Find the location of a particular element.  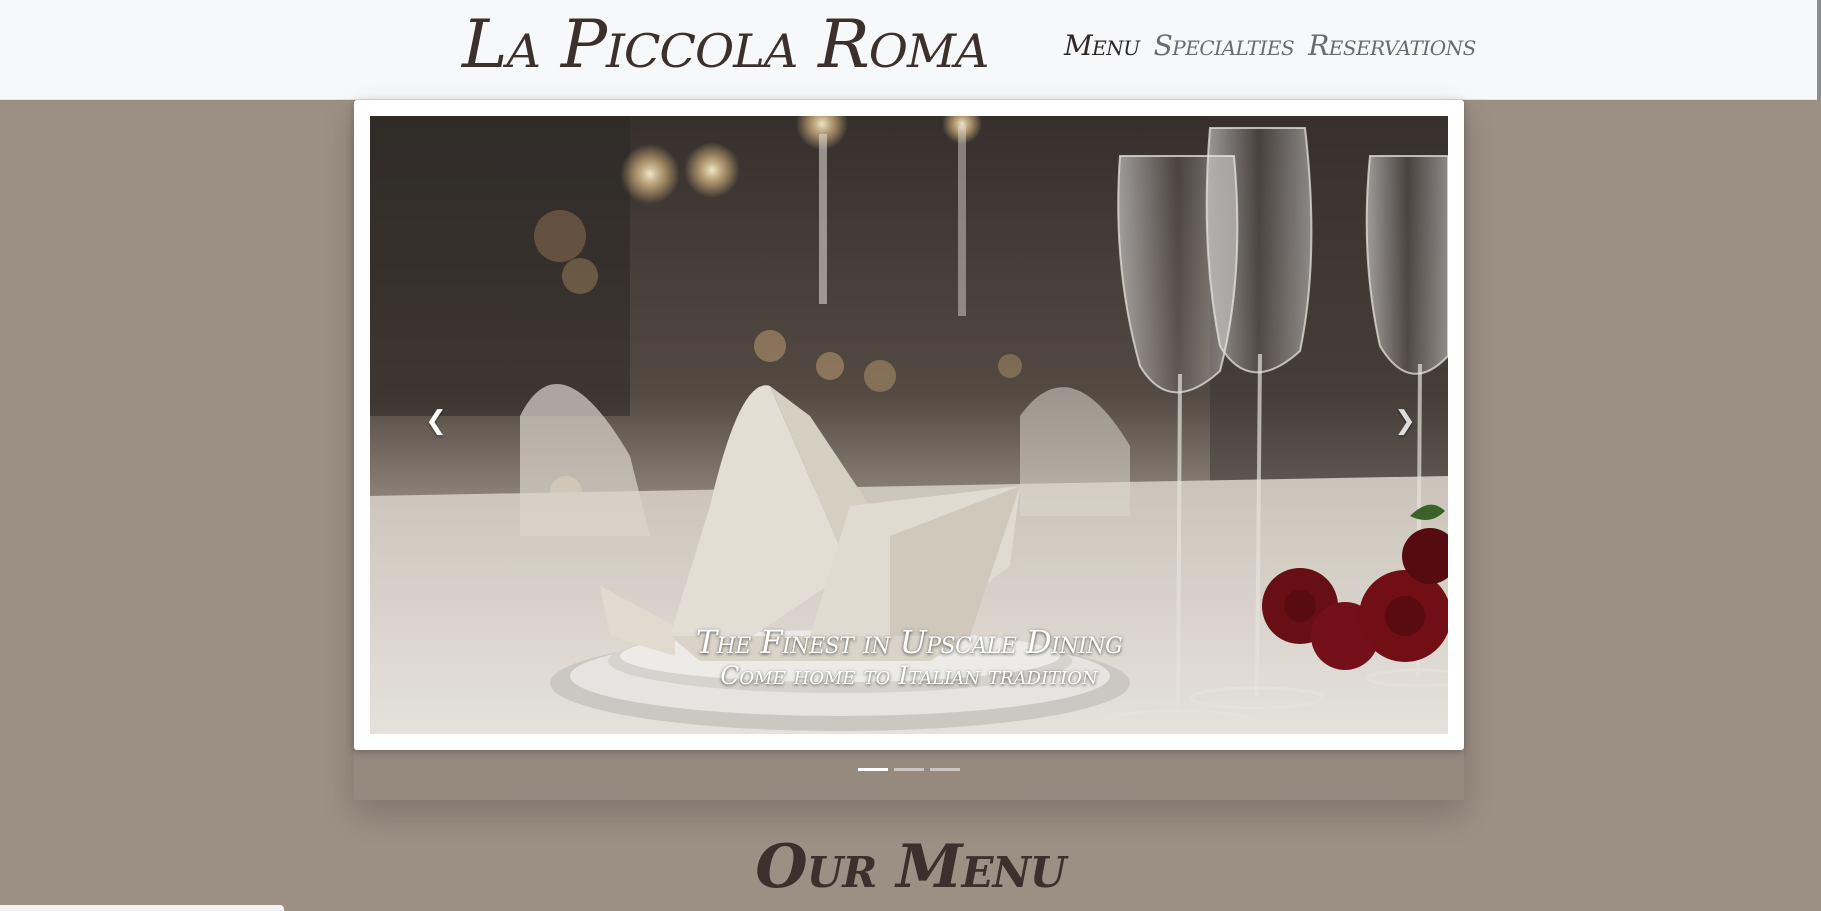

nav-link-reservations: Reservations is located at coordinates (1392, 46).